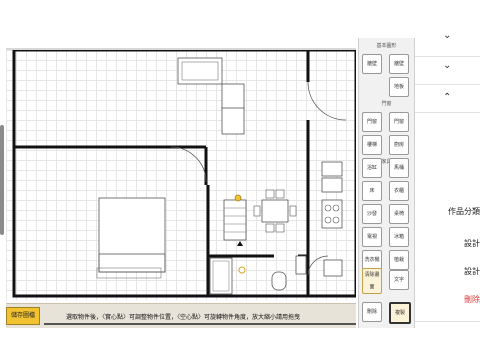 This screenshot has width=480, height=360. What do you see at coordinates (399, 168) in the screenshot?
I see `palette-btn-toilet: 馬桶` at bounding box center [399, 168].